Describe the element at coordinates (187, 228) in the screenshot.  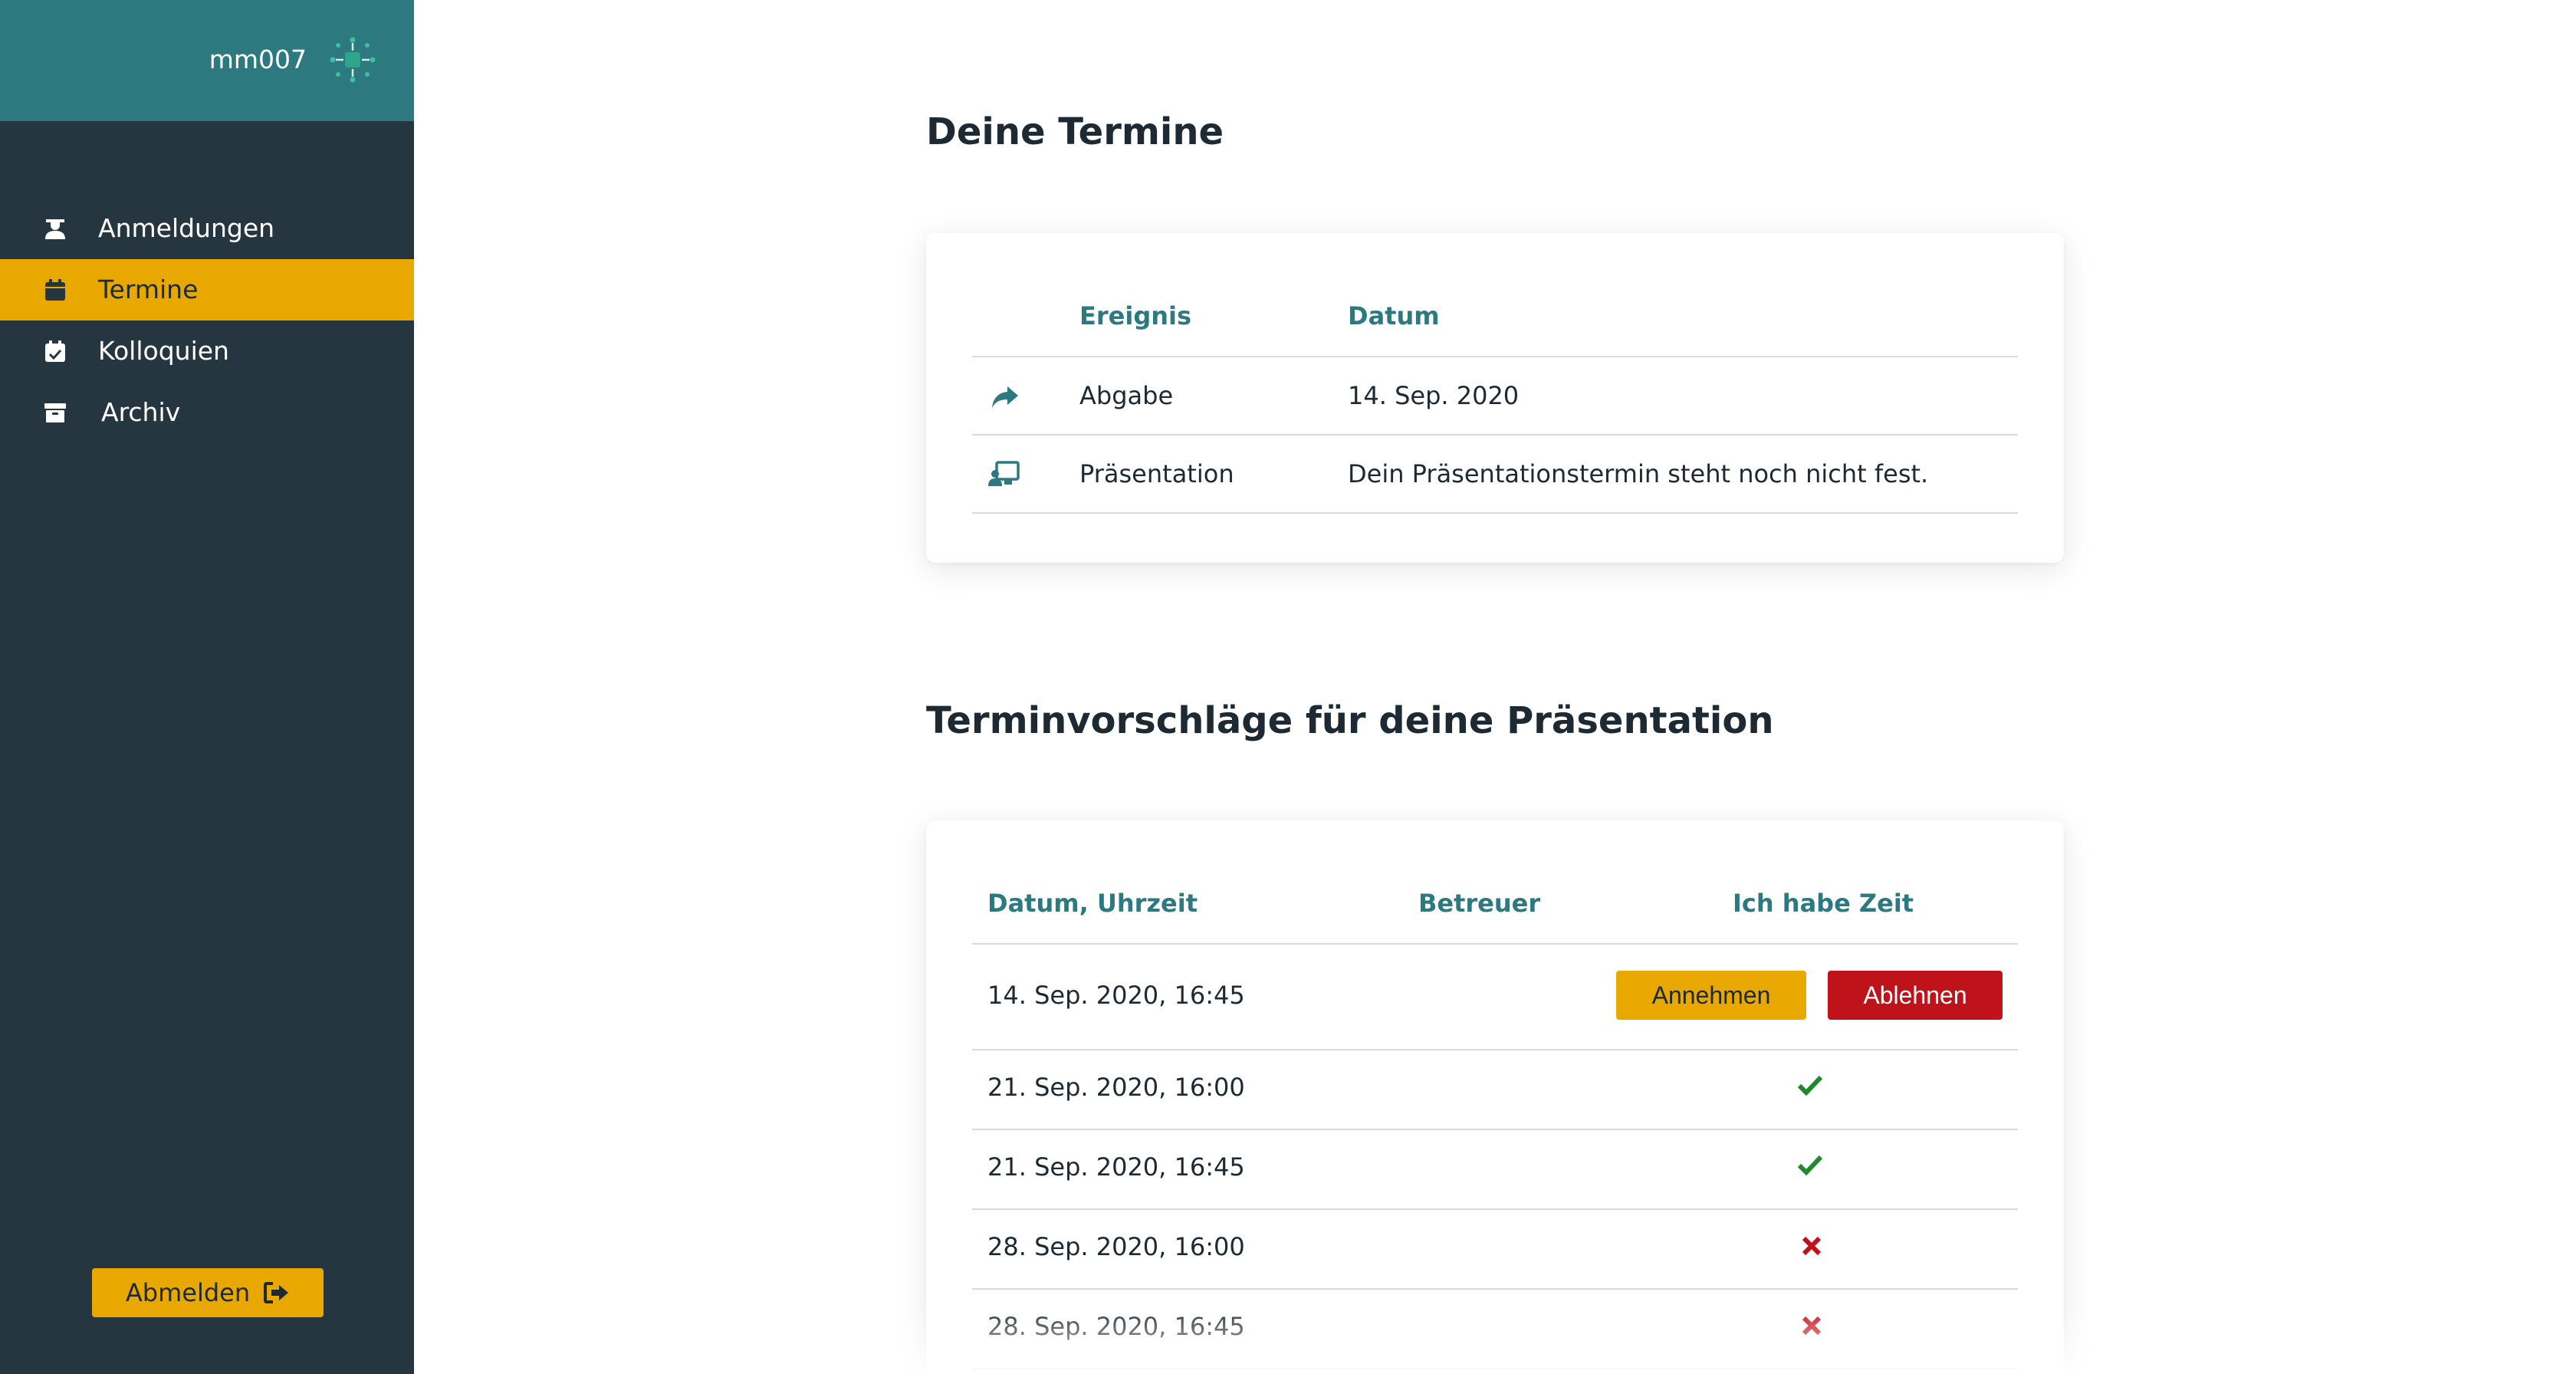
I see `sidebar-item-label: Anmeldungen` at that location.